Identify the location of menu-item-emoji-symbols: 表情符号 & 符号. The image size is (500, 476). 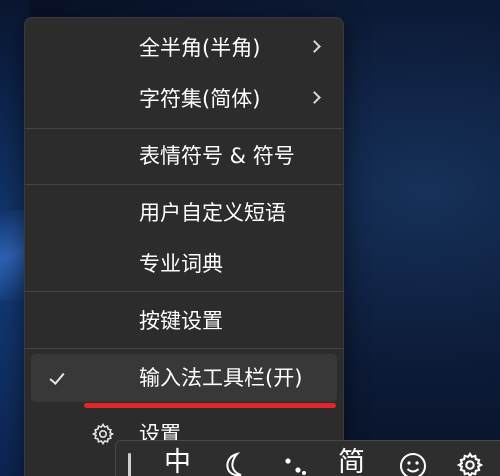
(184, 156).